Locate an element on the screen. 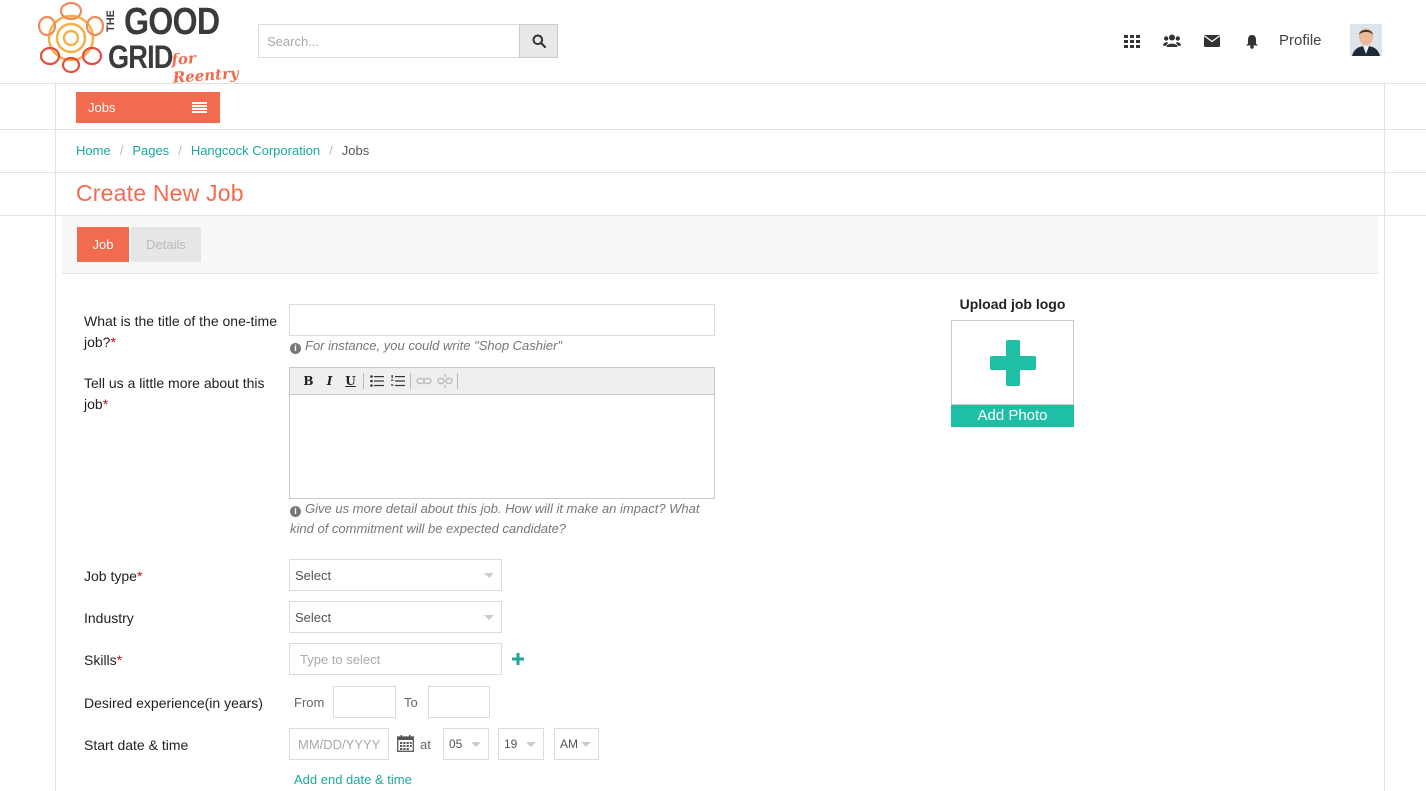 The image size is (1426, 791). add-photo-button: Add Photo is located at coordinates (1012, 416).